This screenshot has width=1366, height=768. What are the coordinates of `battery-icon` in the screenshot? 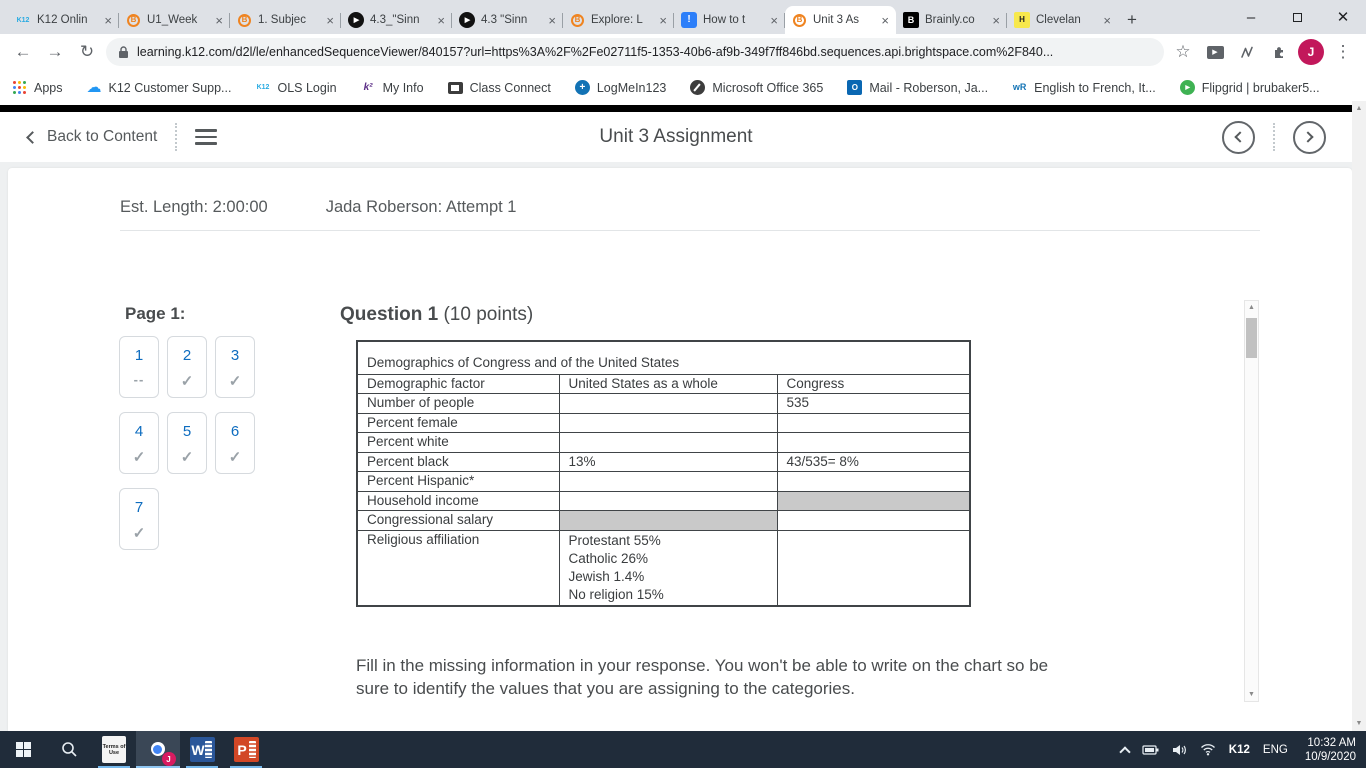 It's located at (1150, 750).